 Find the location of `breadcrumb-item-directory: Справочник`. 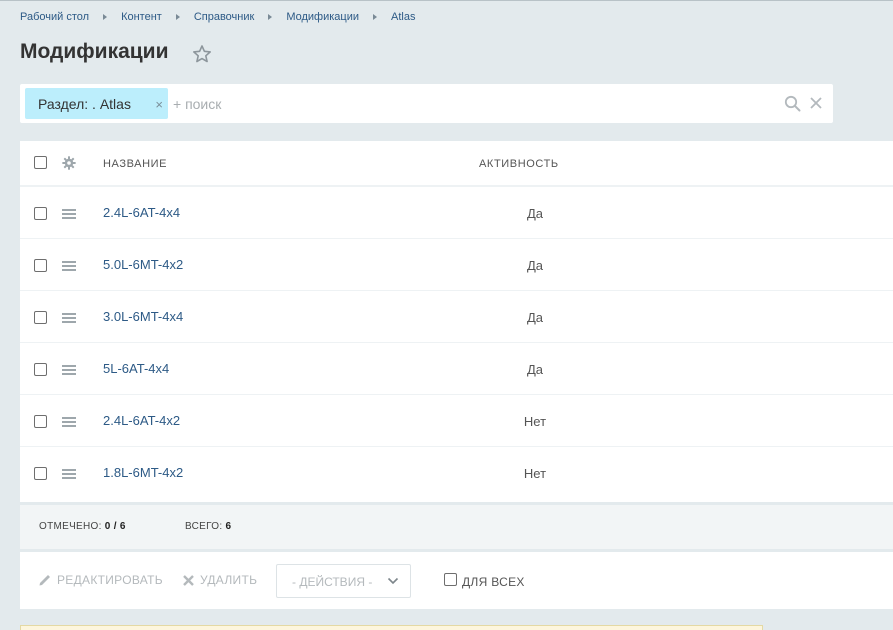

breadcrumb-item-directory: Справочник is located at coordinates (224, 17).